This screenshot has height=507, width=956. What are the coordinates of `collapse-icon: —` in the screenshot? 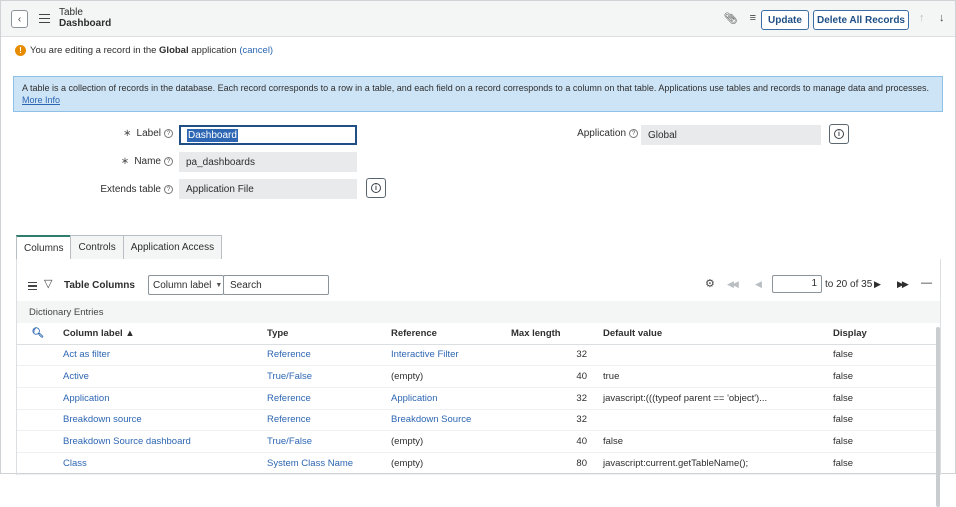 It's located at (926, 283).